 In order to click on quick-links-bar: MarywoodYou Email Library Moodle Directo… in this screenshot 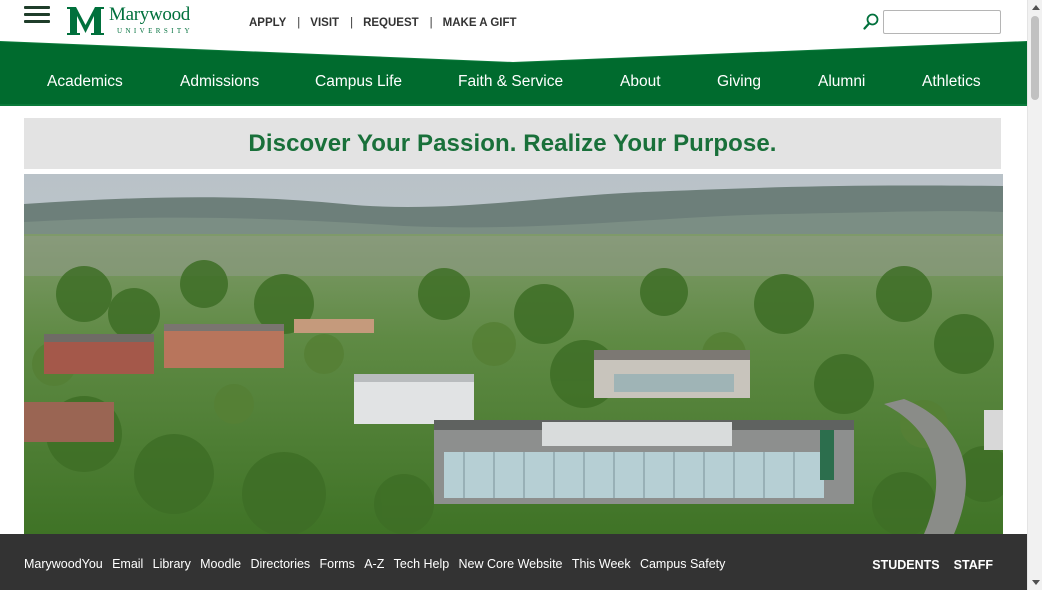, I will do `click(513, 562)`.